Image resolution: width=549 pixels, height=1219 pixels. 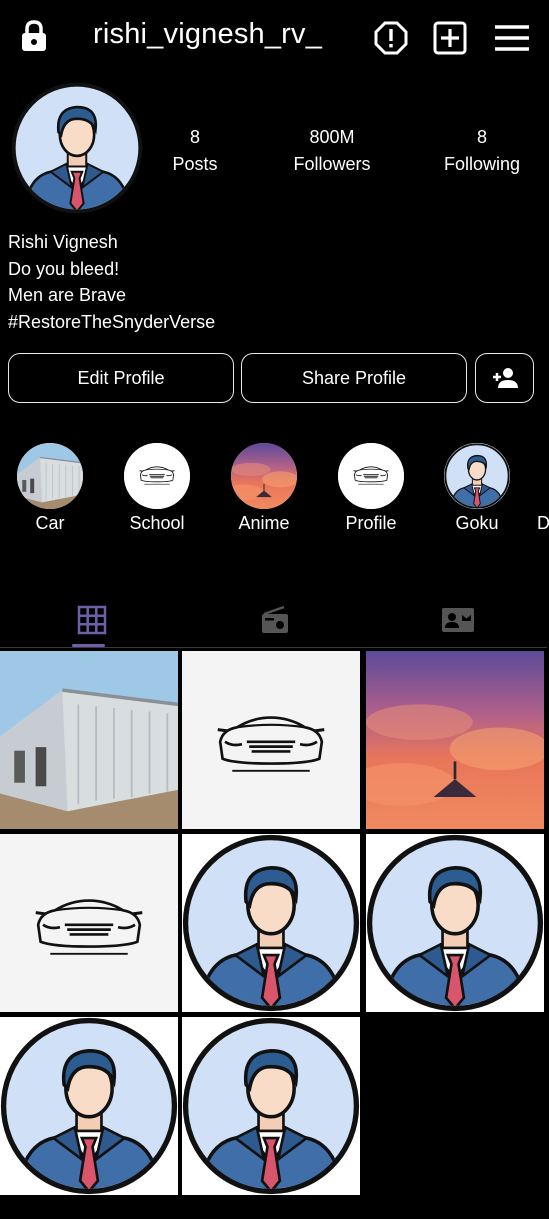 What do you see at coordinates (195, 151) in the screenshot?
I see `stat-posts: 8 Posts` at bounding box center [195, 151].